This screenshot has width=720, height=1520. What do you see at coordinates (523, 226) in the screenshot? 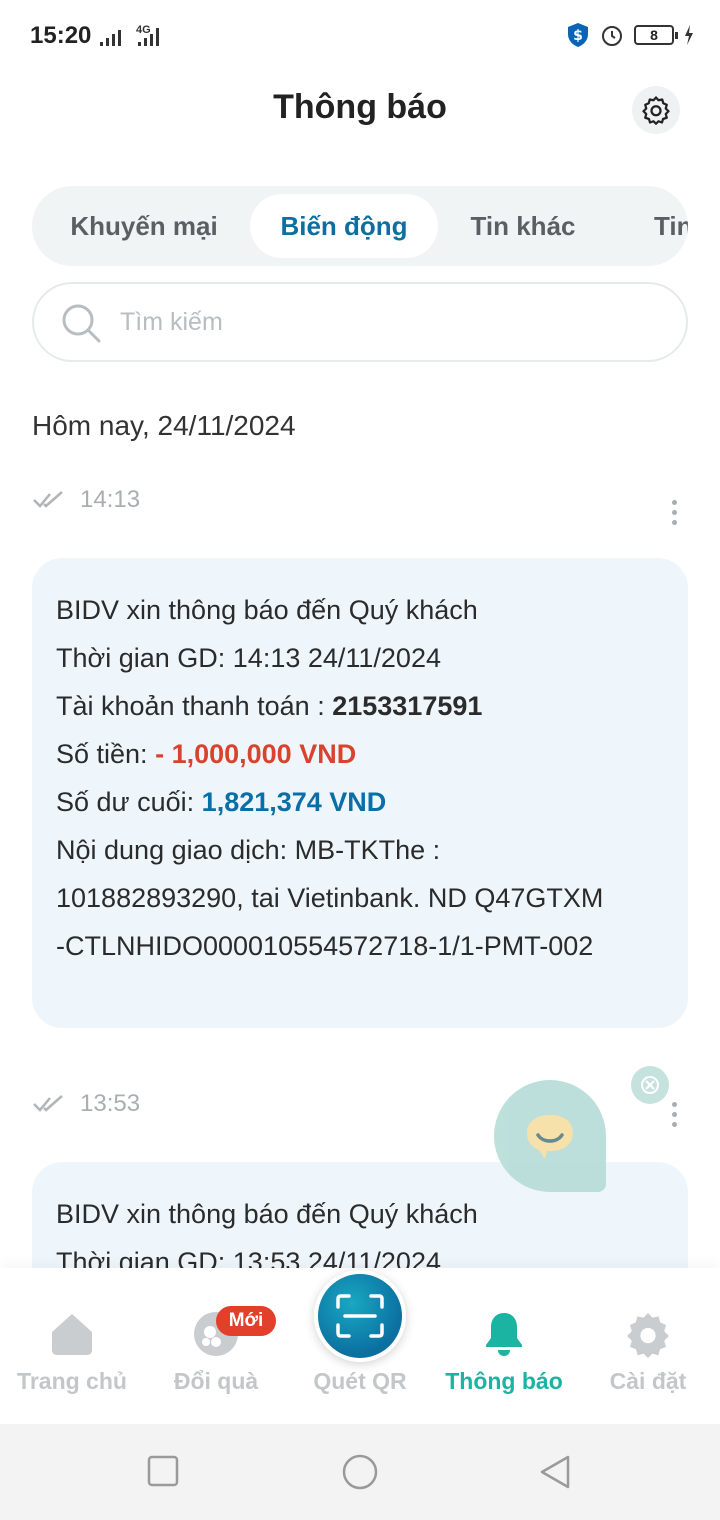
I see `tab-tin-khac: Tin khác` at bounding box center [523, 226].